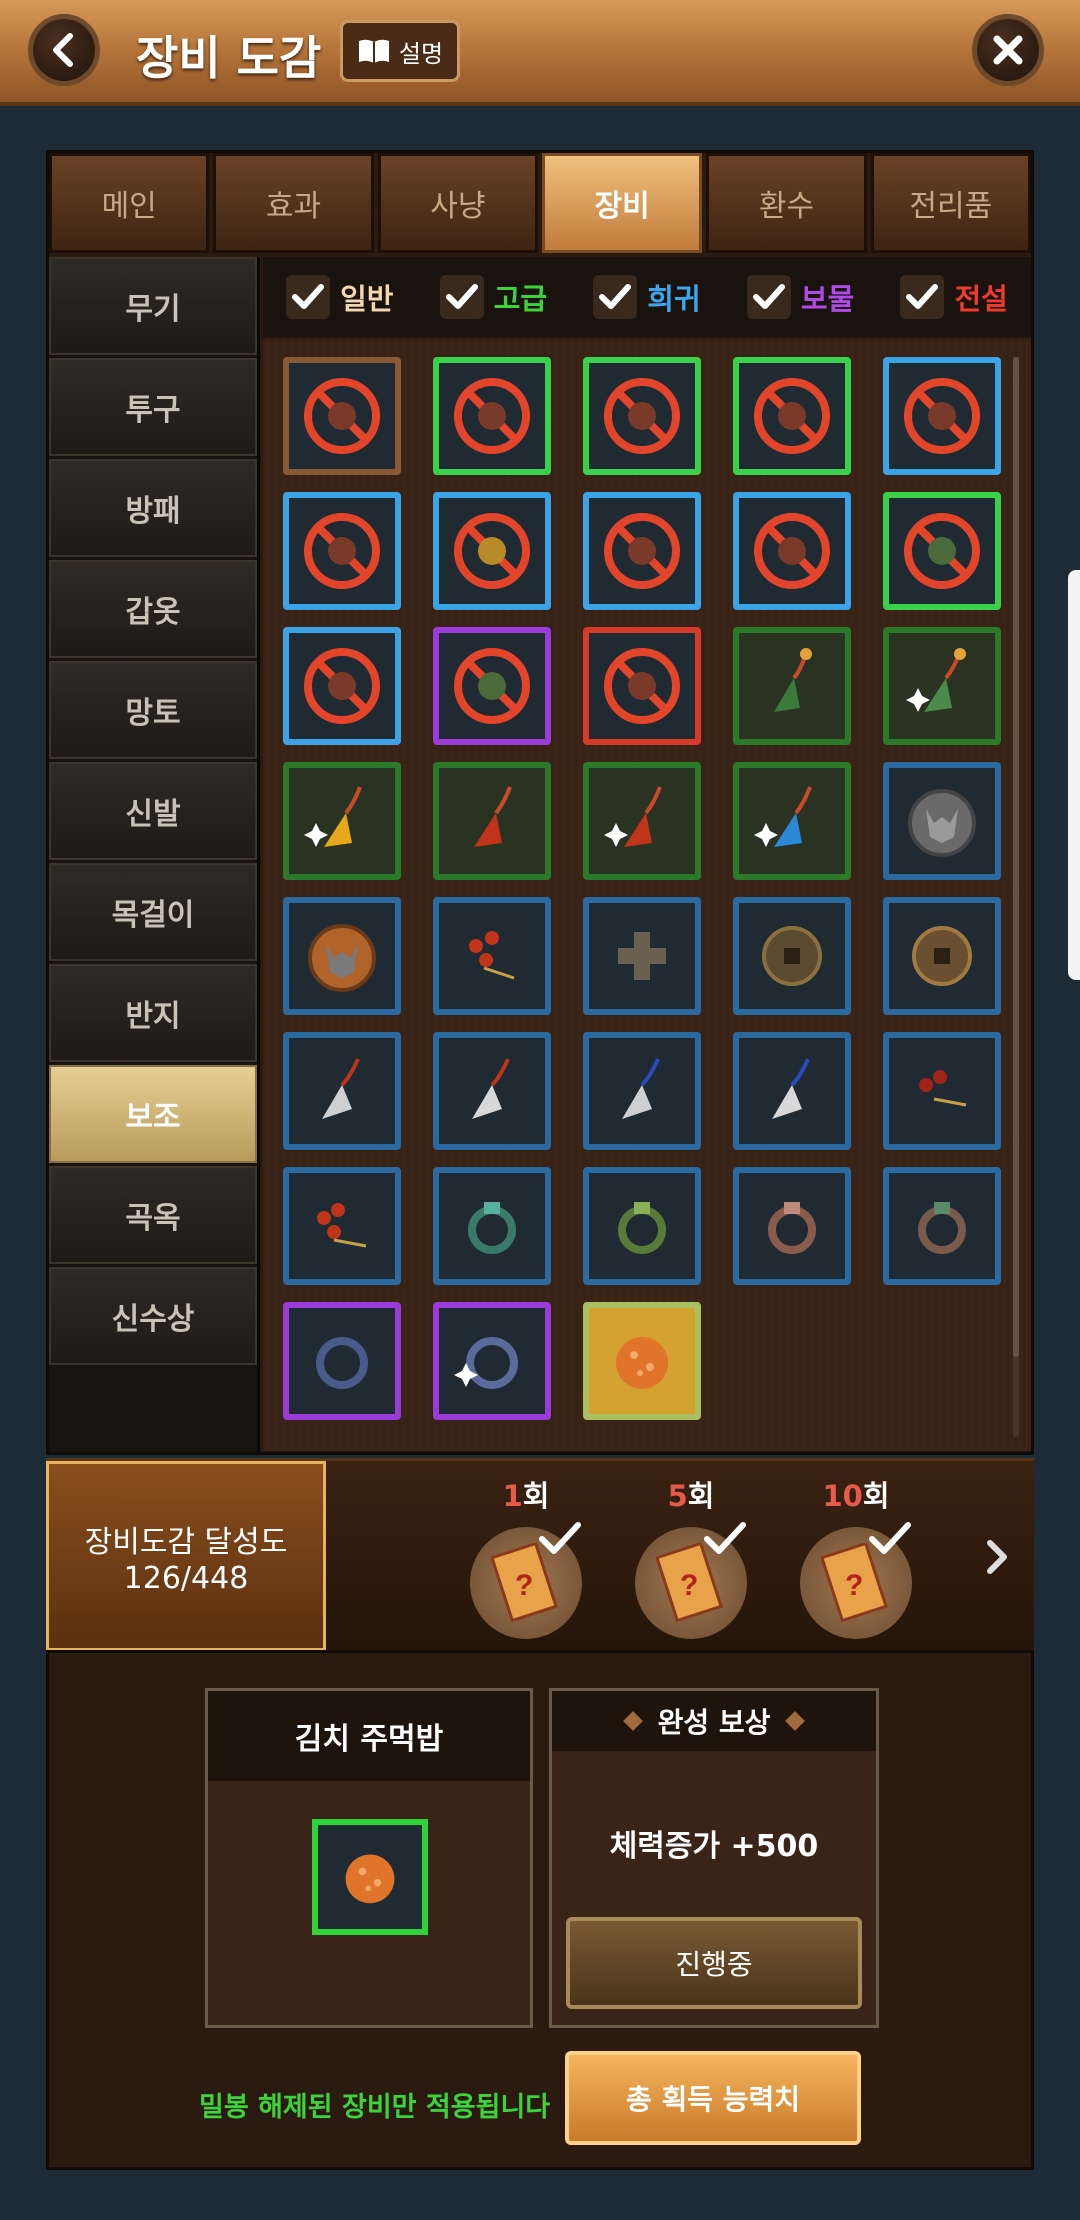 The image size is (1080, 2220). Describe the element at coordinates (493, 297) in the screenshot. I see `filter-advanced: 고급` at that location.